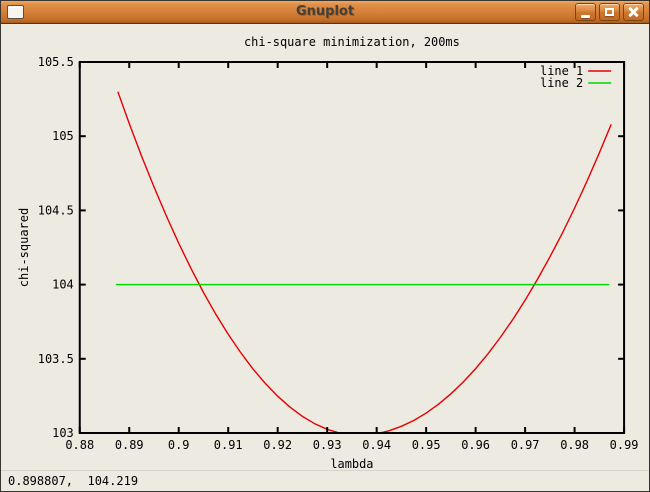 The image size is (650, 492). What do you see at coordinates (624, 445) in the screenshot?
I see `x-tick-label: 0.99` at bounding box center [624, 445].